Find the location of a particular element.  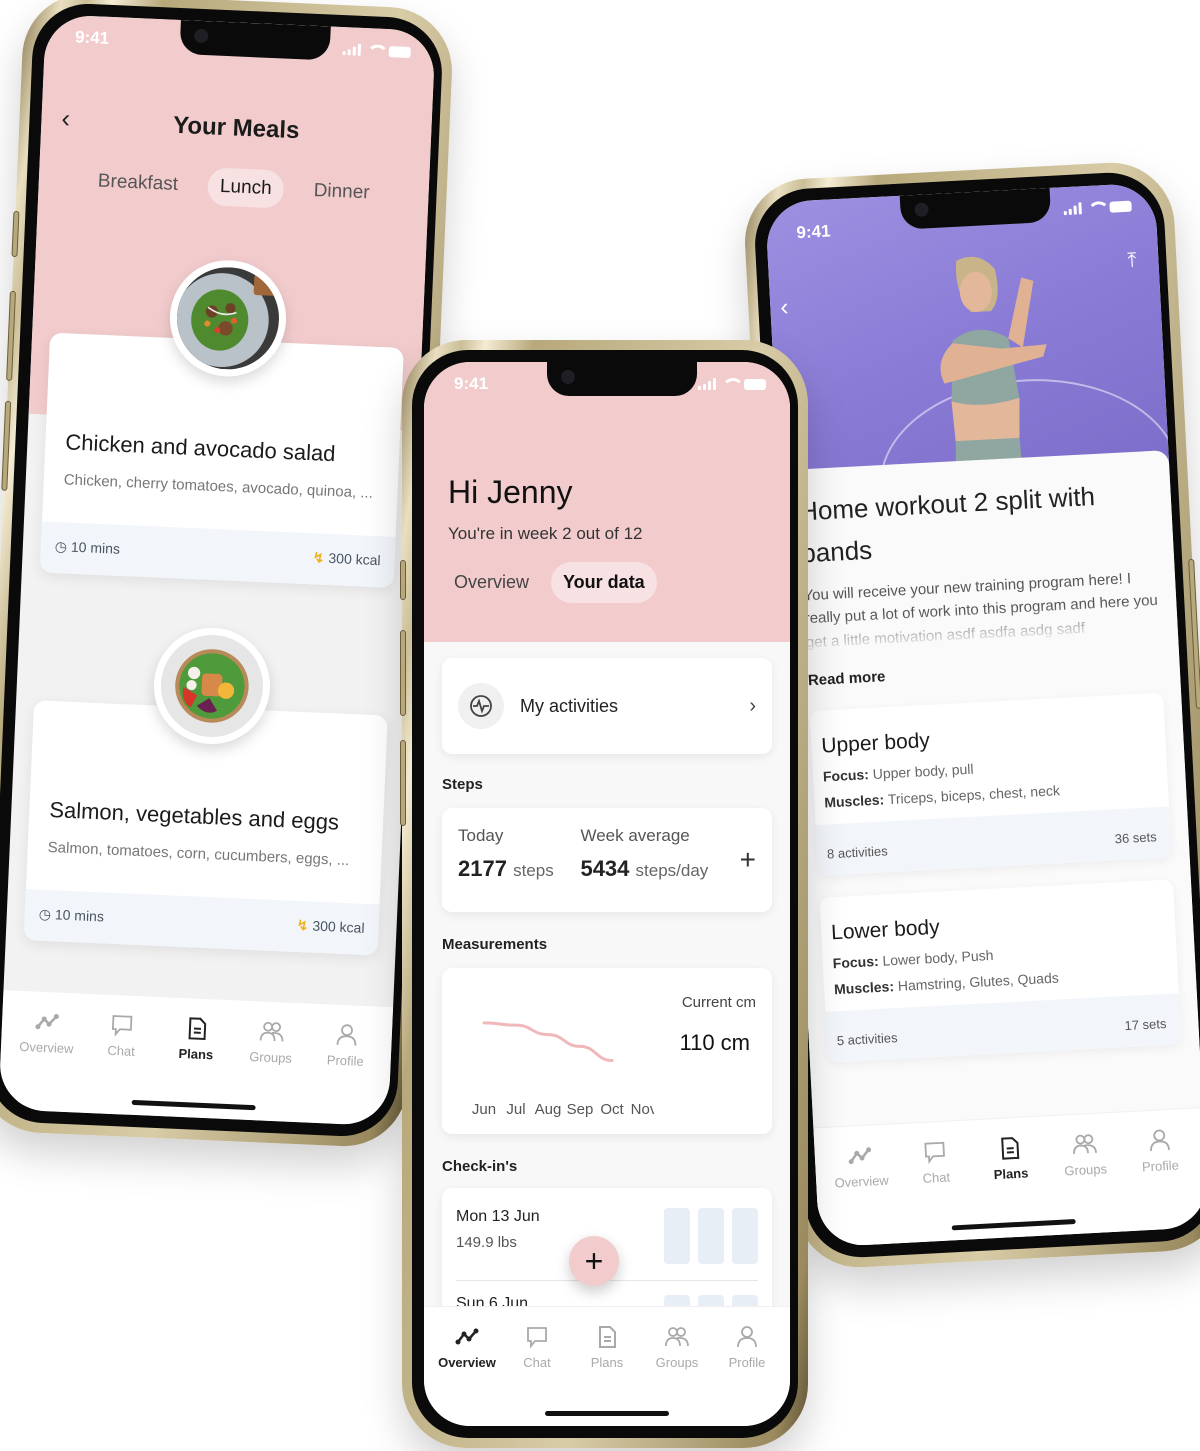

add-steps-button: + is located at coordinates (748, 860).